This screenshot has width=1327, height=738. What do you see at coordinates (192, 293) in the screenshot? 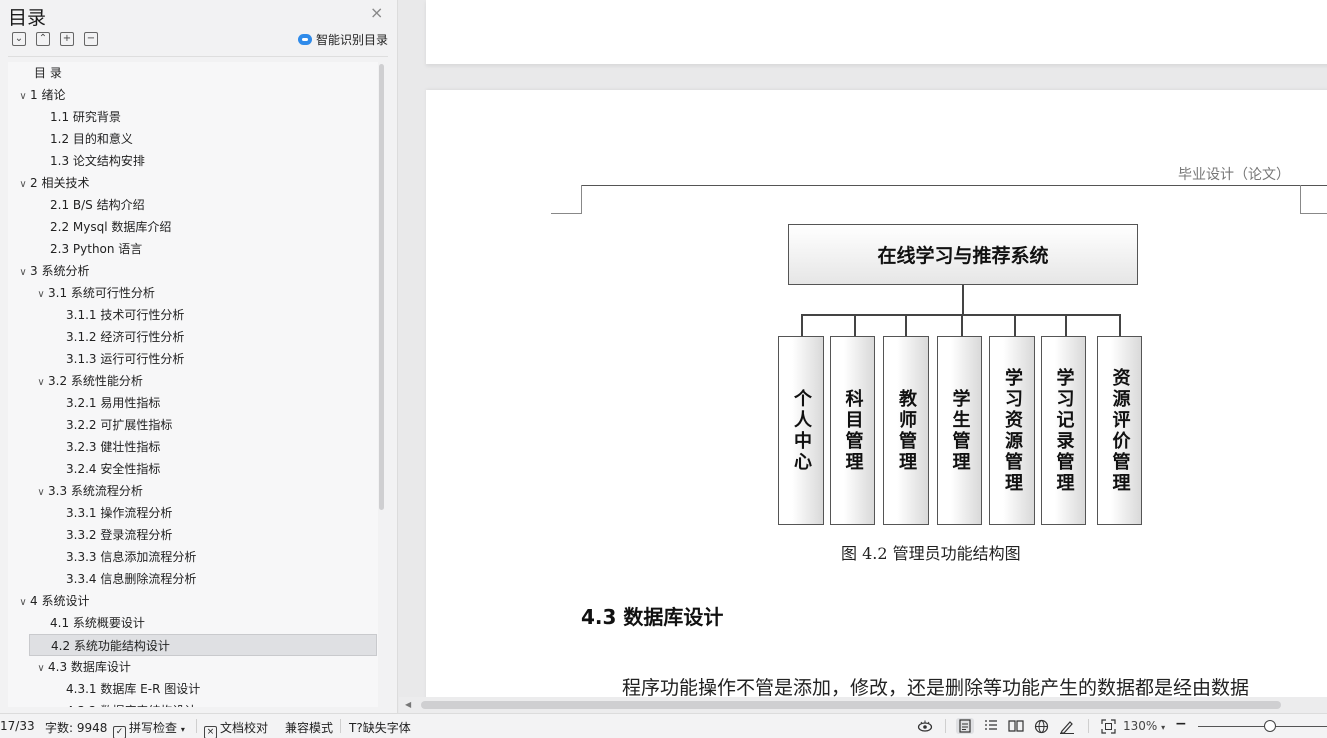
I see `toc-item: ∨ 3.1 系统可行性分析` at bounding box center [192, 293].